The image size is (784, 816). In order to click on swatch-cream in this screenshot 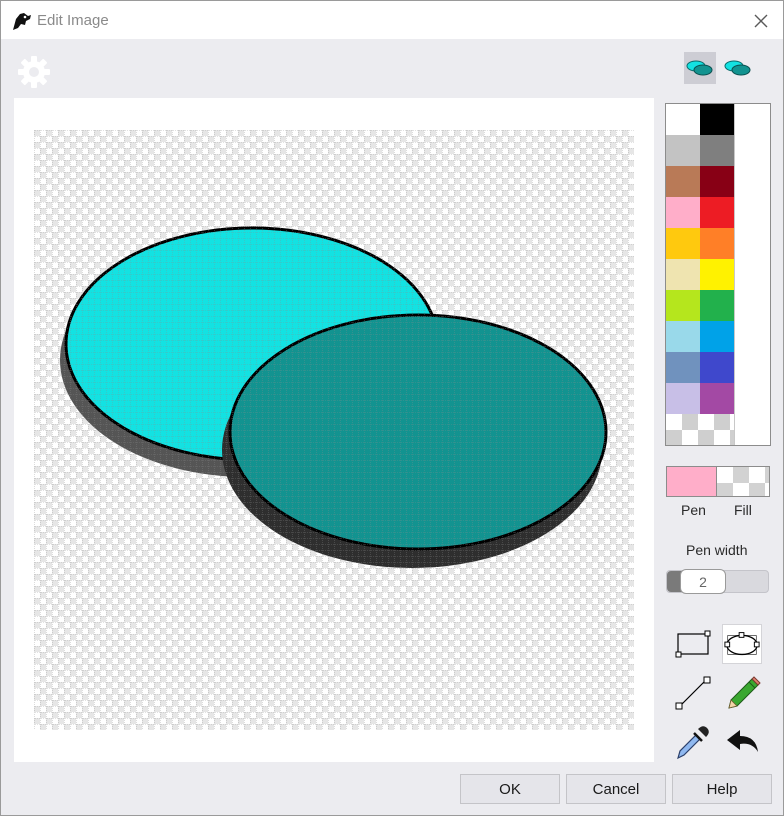, I will do `click(683, 274)`.